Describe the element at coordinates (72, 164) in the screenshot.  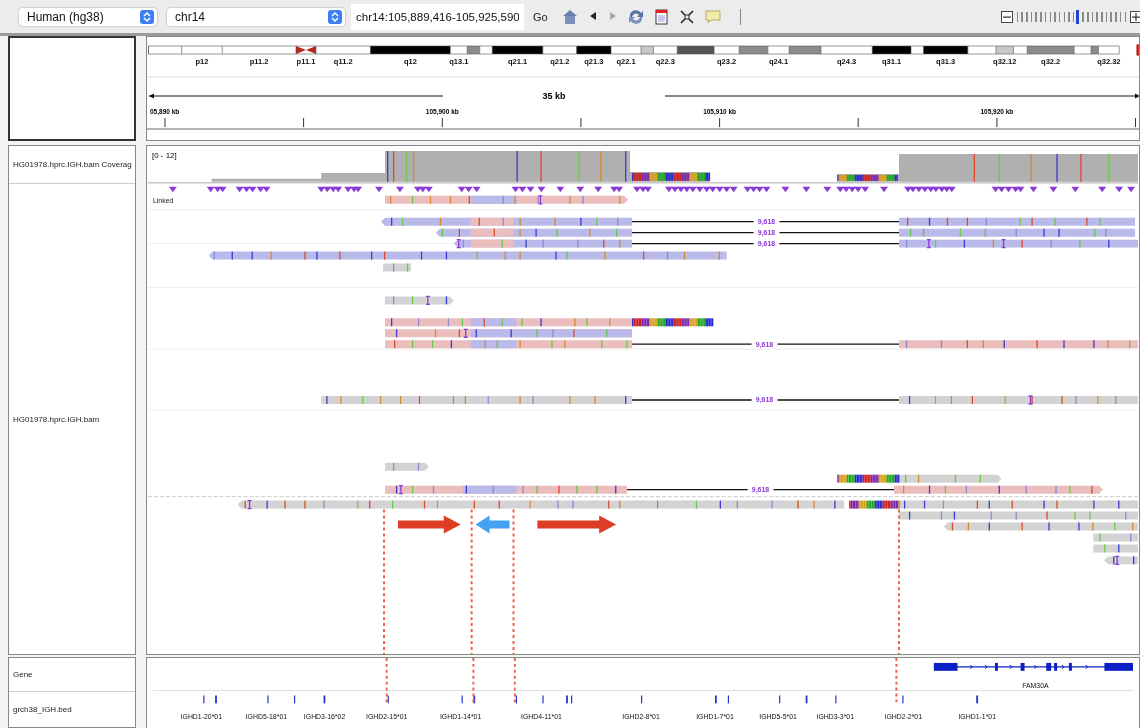
I see `track-name: HG01978.hprc.IGH.bam Coverag` at that location.